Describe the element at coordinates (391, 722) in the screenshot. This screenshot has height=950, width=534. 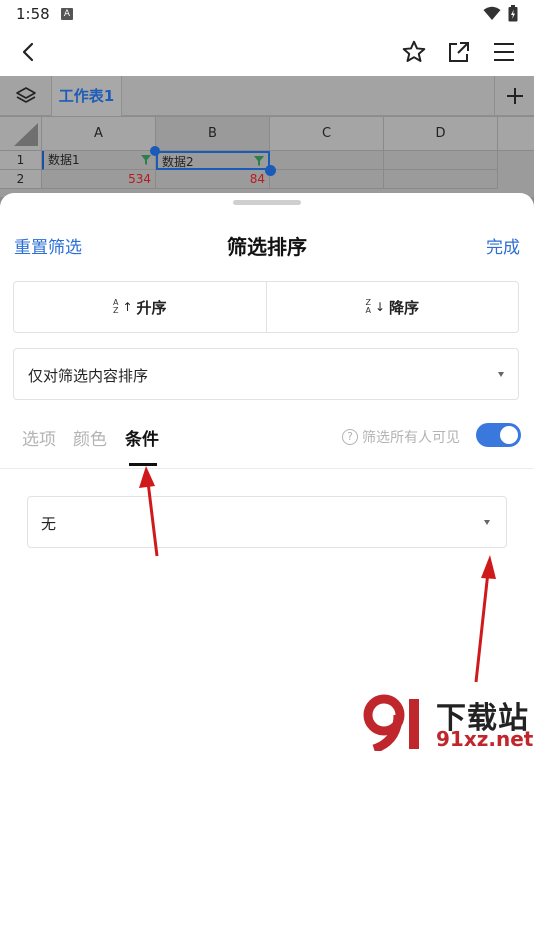
I see `watermark-logo-icon` at that location.